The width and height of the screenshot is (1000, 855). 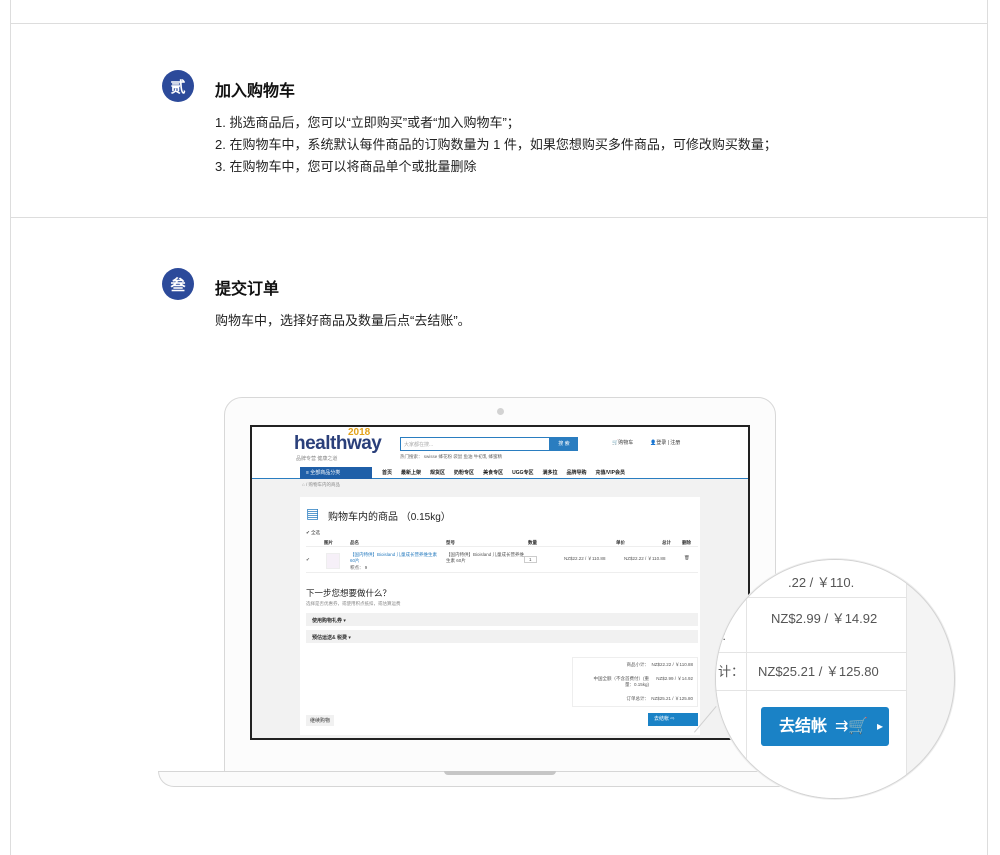 What do you see at coordinates (549, 473) in the screenshot?
I see `nav-item: 满多拉` at bounding box center [549, 473].